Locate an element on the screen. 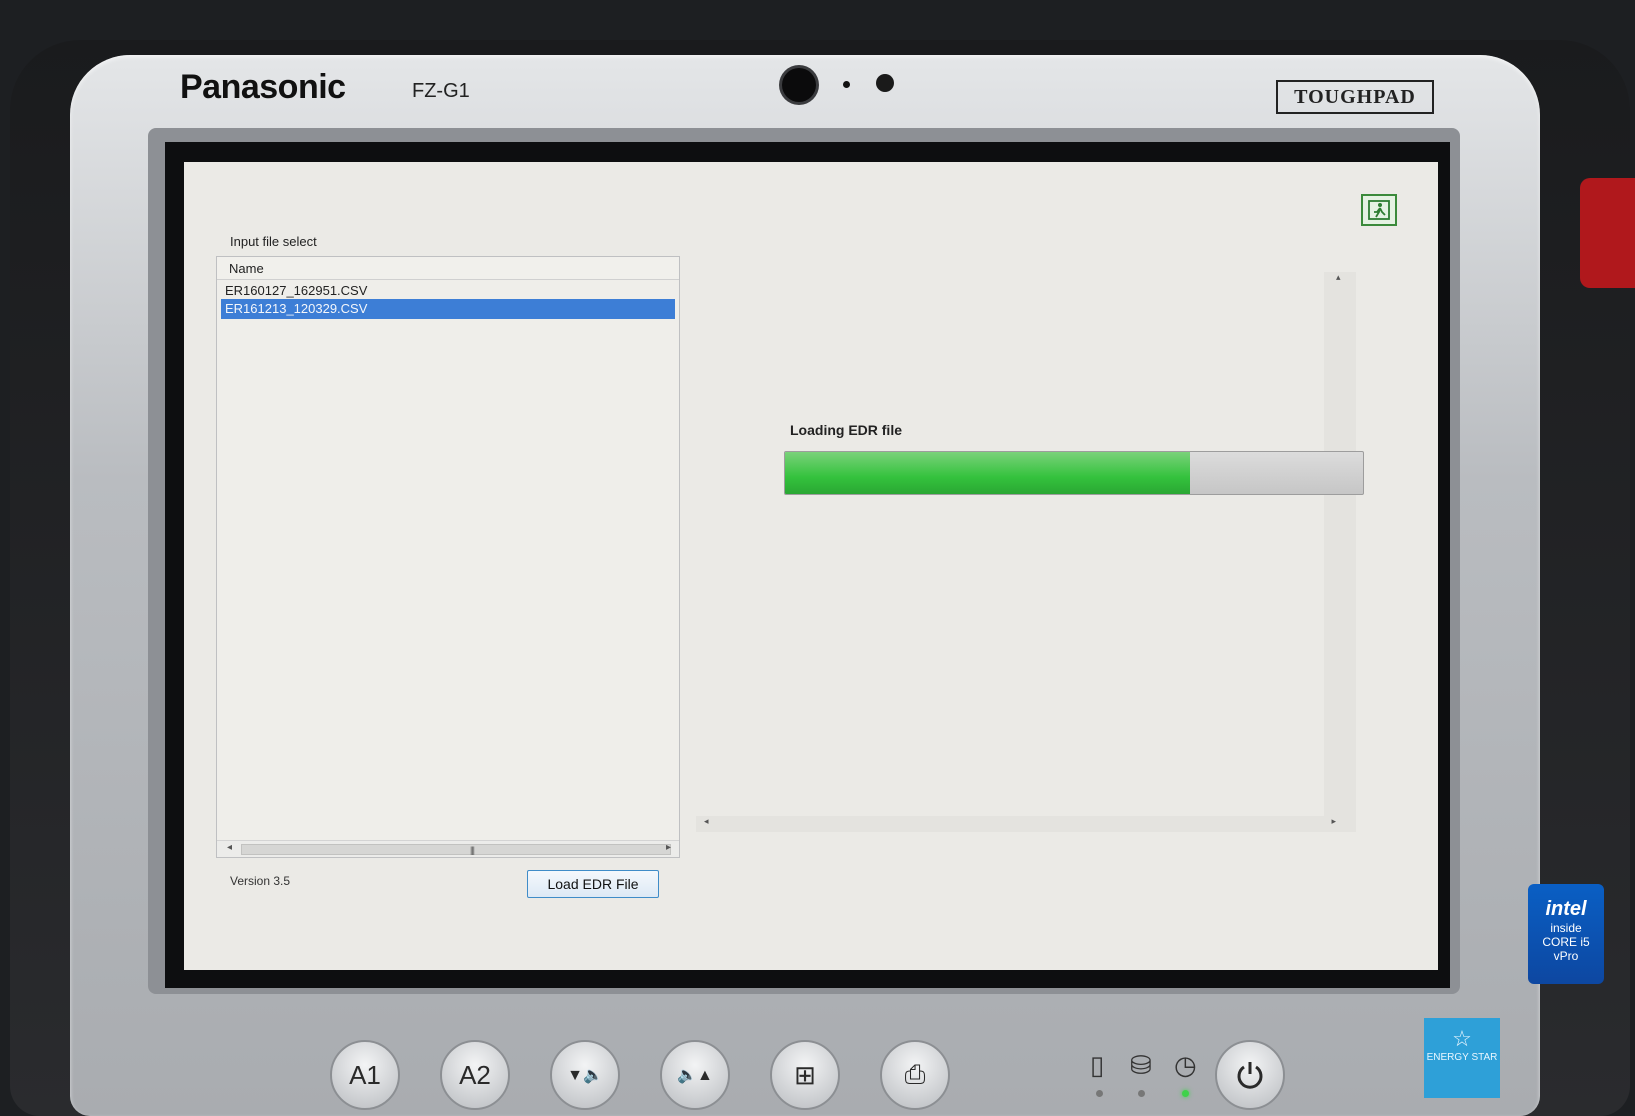 This screenshot has height=1116, width=1635. scroll-grip-icon: ||| is located at coordinates (472, 850).